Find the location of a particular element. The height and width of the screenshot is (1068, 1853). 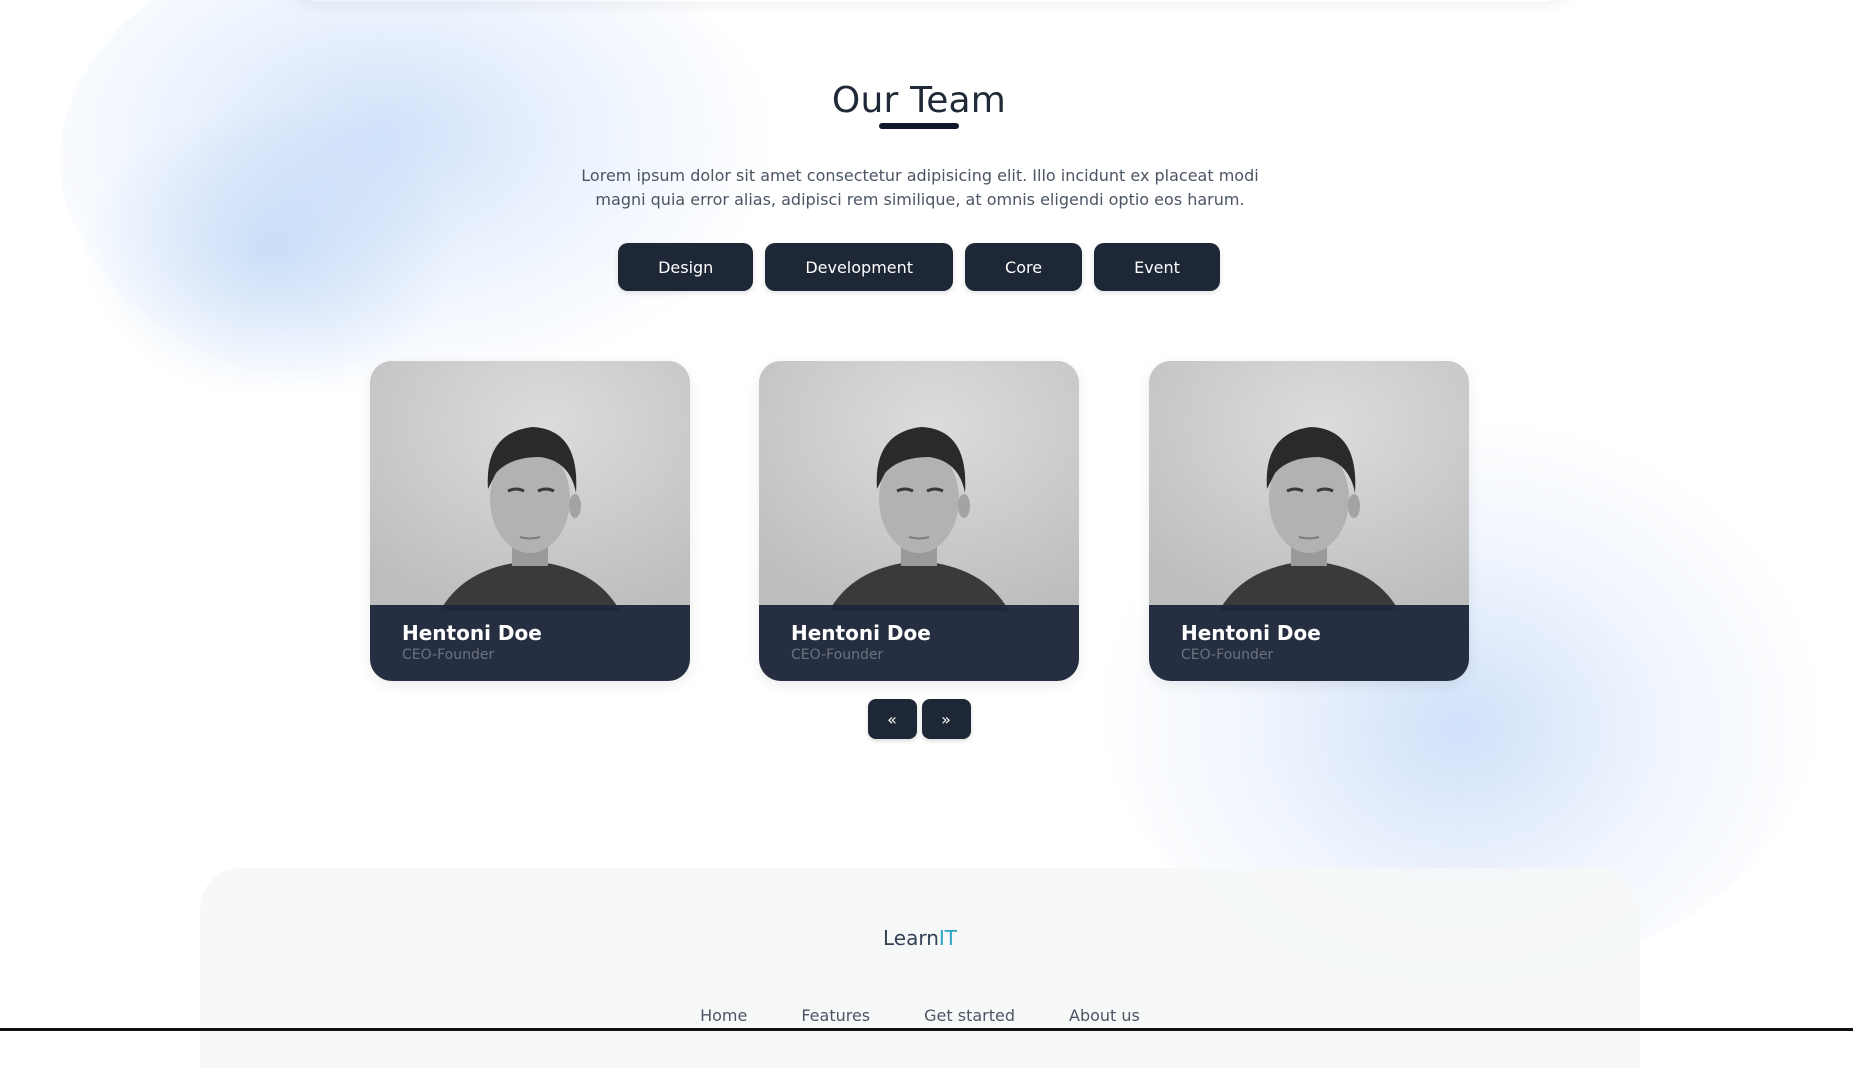

filter-development-button: Development is located at coordinates (859, 267).